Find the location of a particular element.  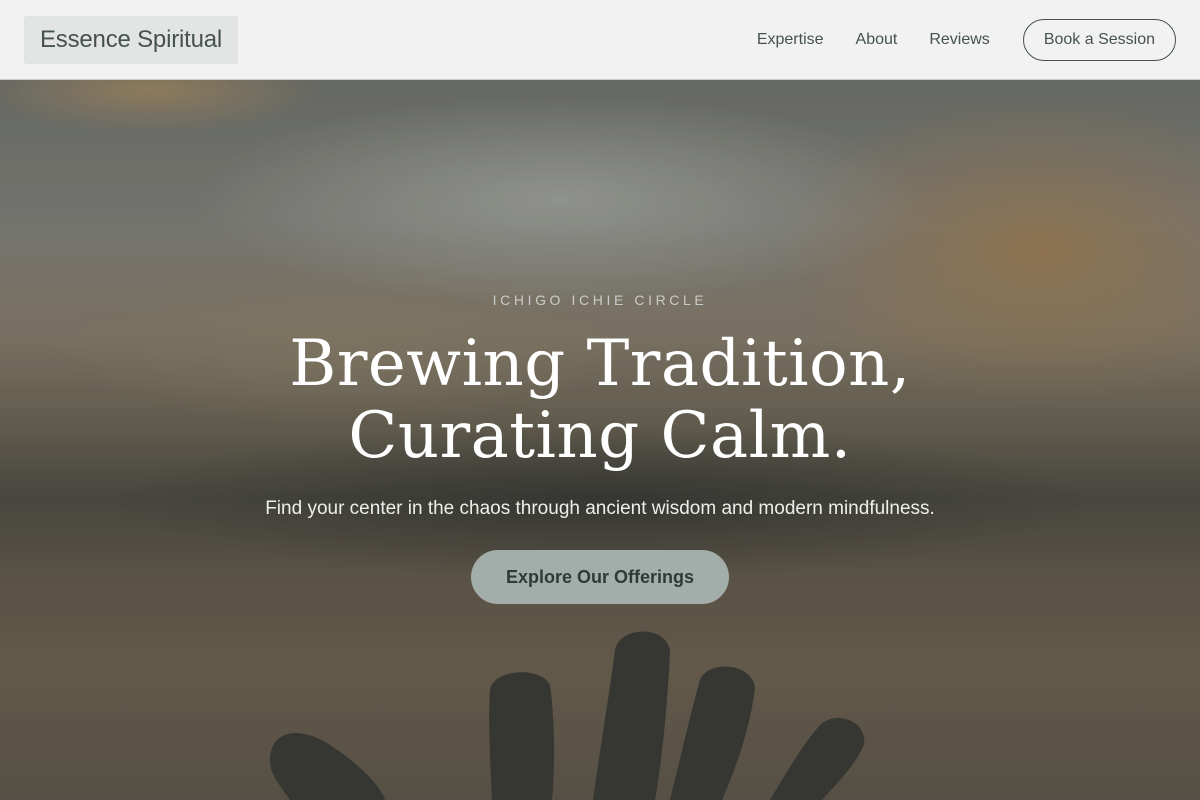

hero-headline-line-2: Curating Calm. is located at coordinates (600, 436).